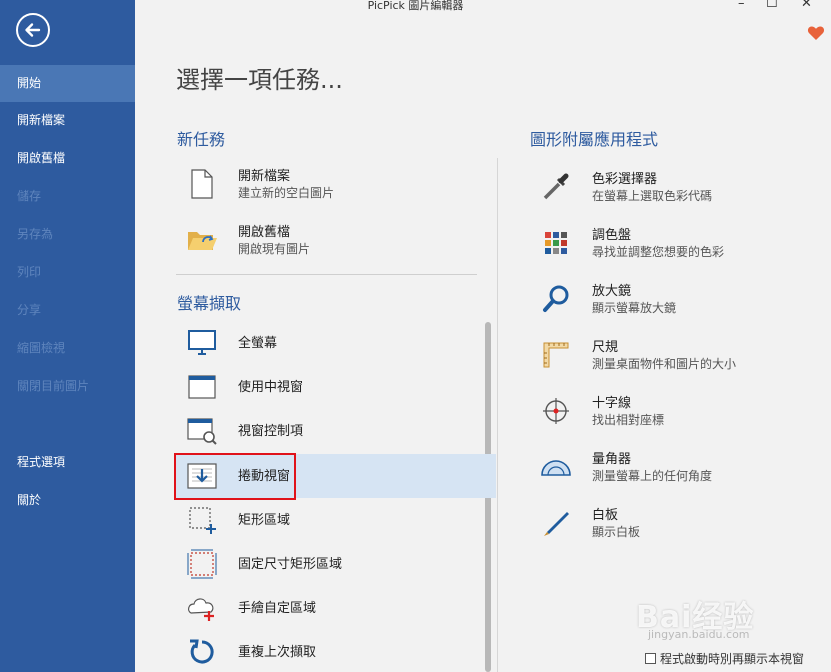 This screenshot has width=831, height=672. What do you see at coordinates (67, 462) in the screenshot?
I see `sidebar-item-options: 程式選項` at bounding box center [67, 462].